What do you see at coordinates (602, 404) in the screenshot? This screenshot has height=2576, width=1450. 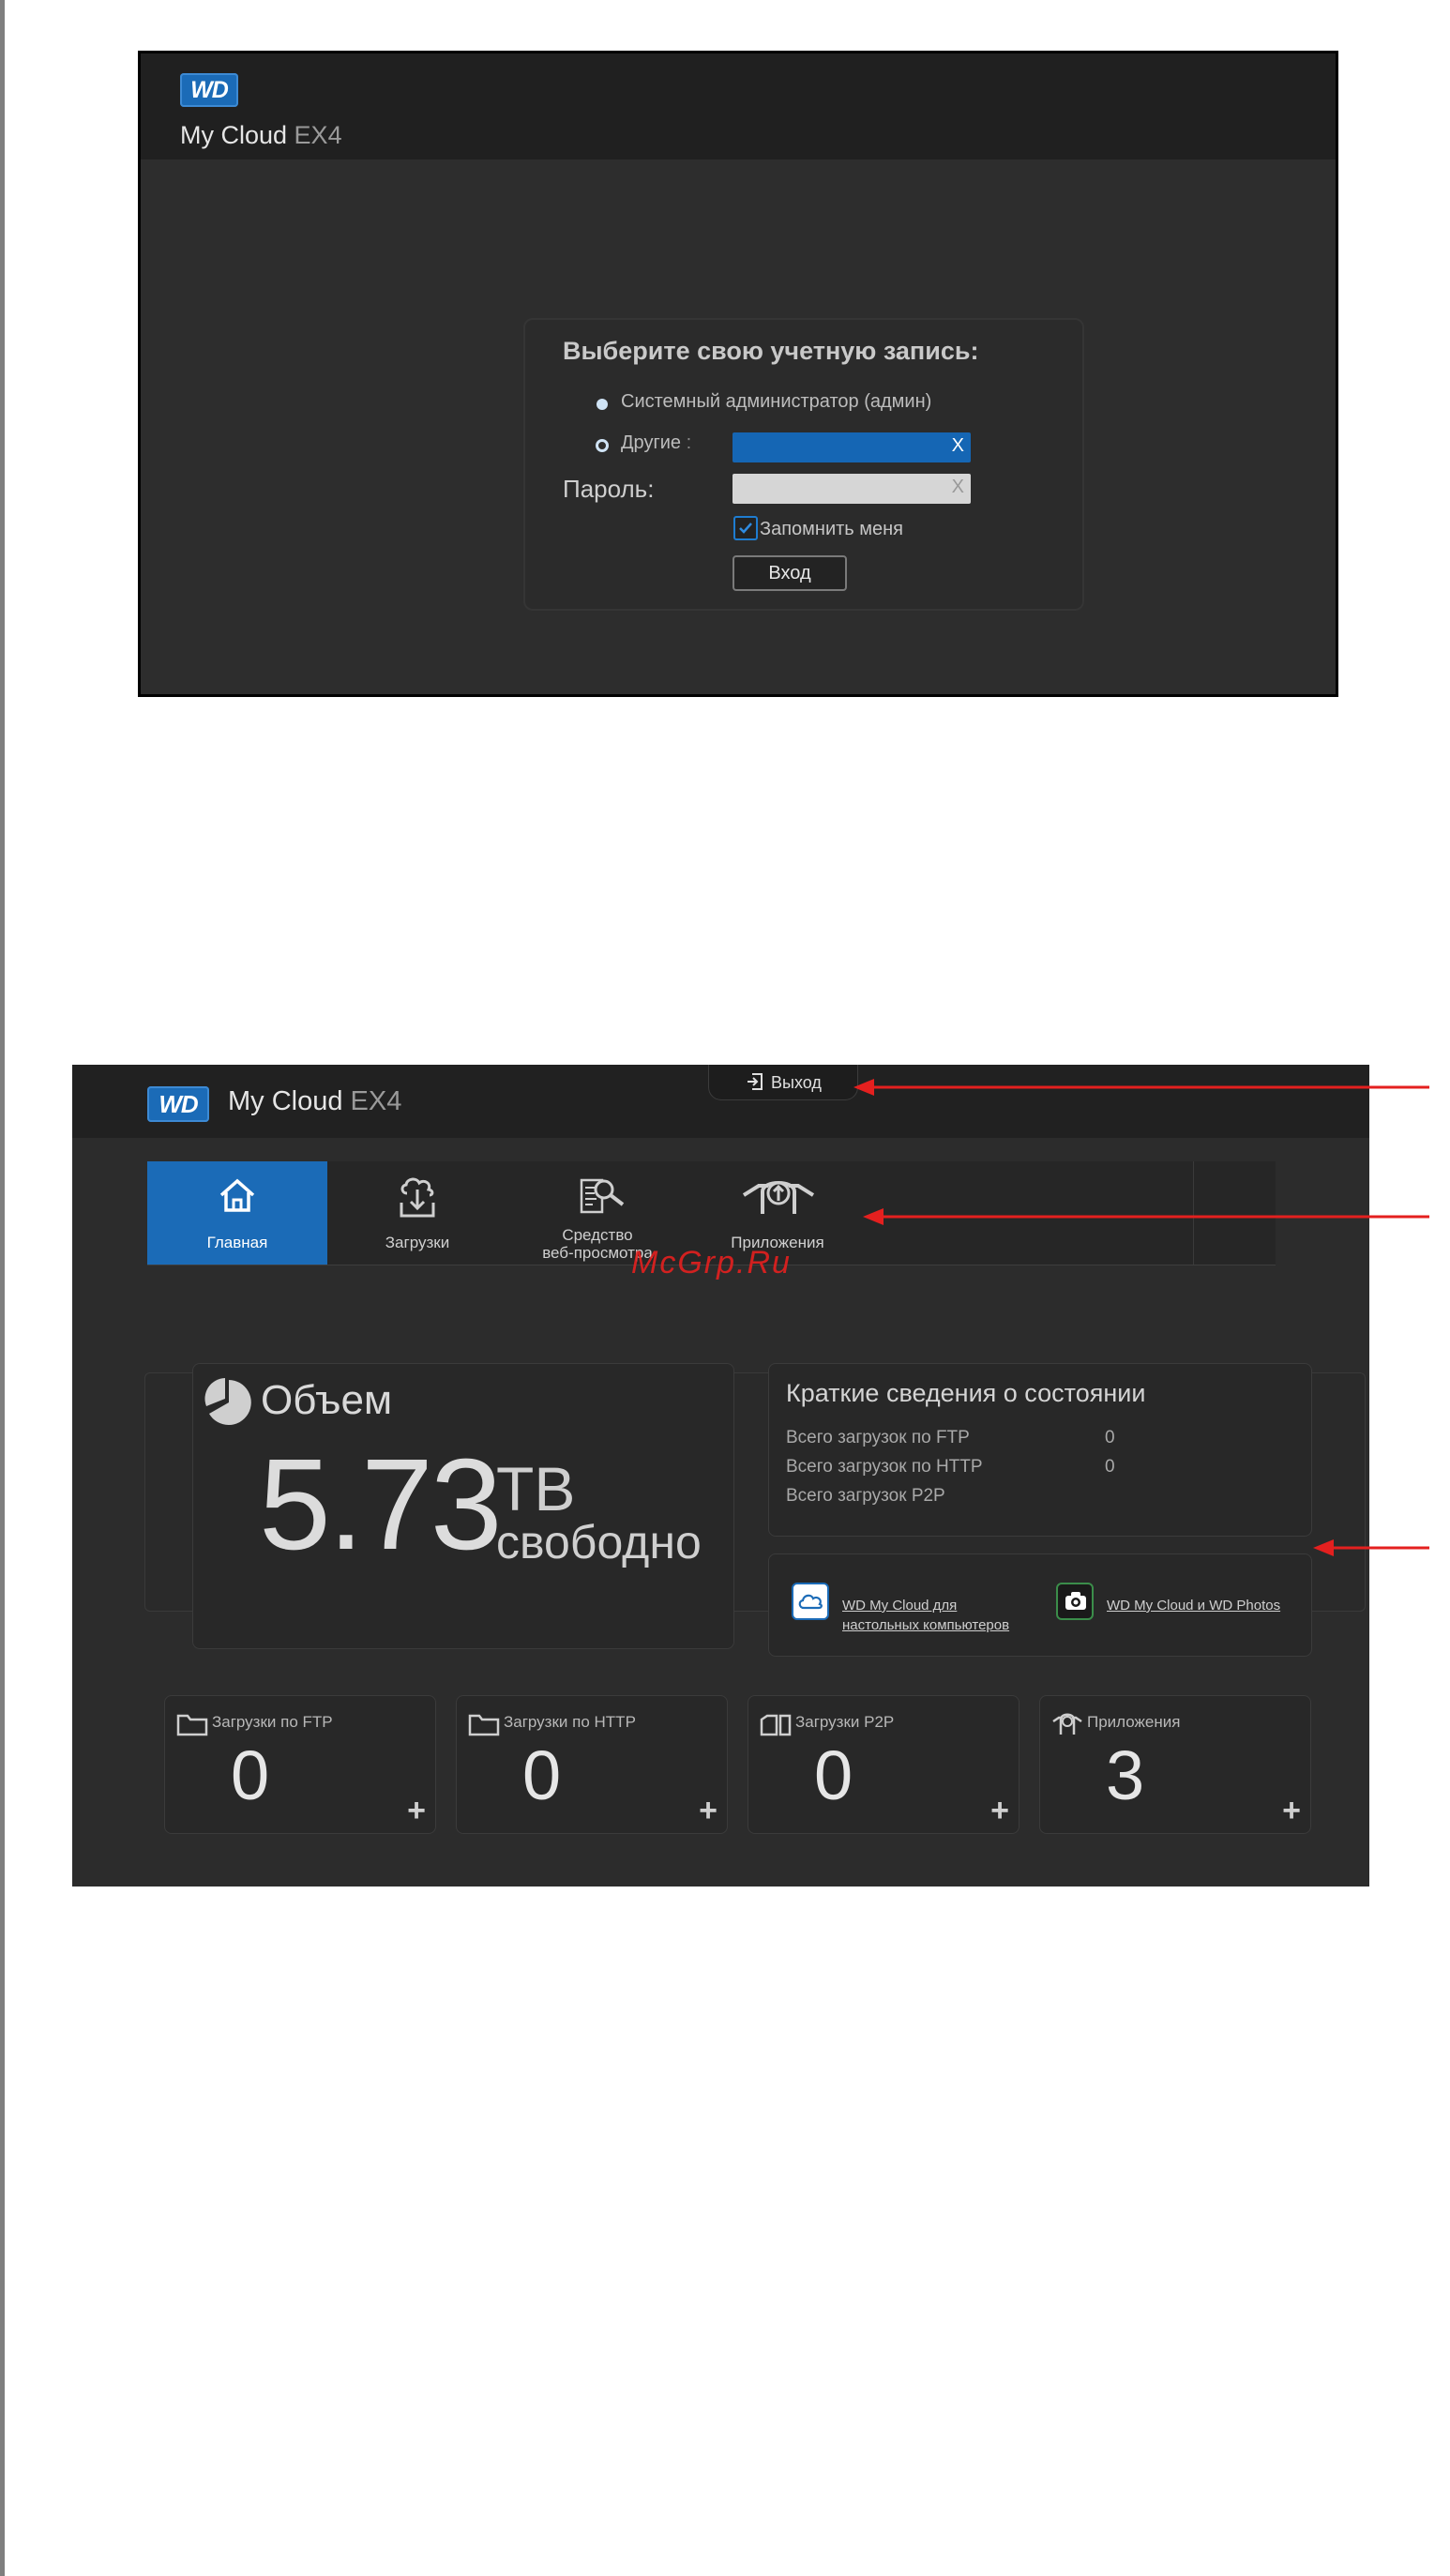 I see `radio-admin` at bounding box center [602, 404].